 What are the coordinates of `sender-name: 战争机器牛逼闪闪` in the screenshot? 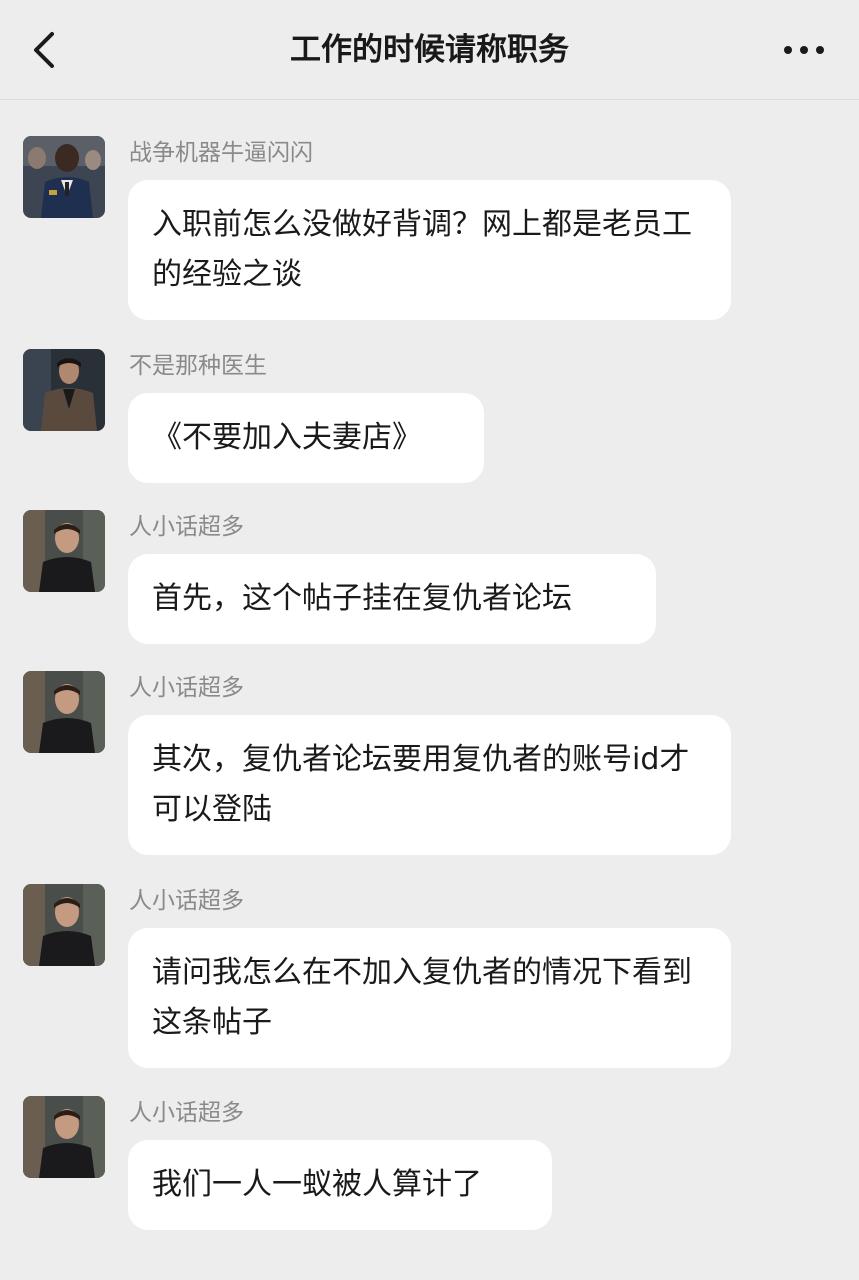 It's located at (221, 153).